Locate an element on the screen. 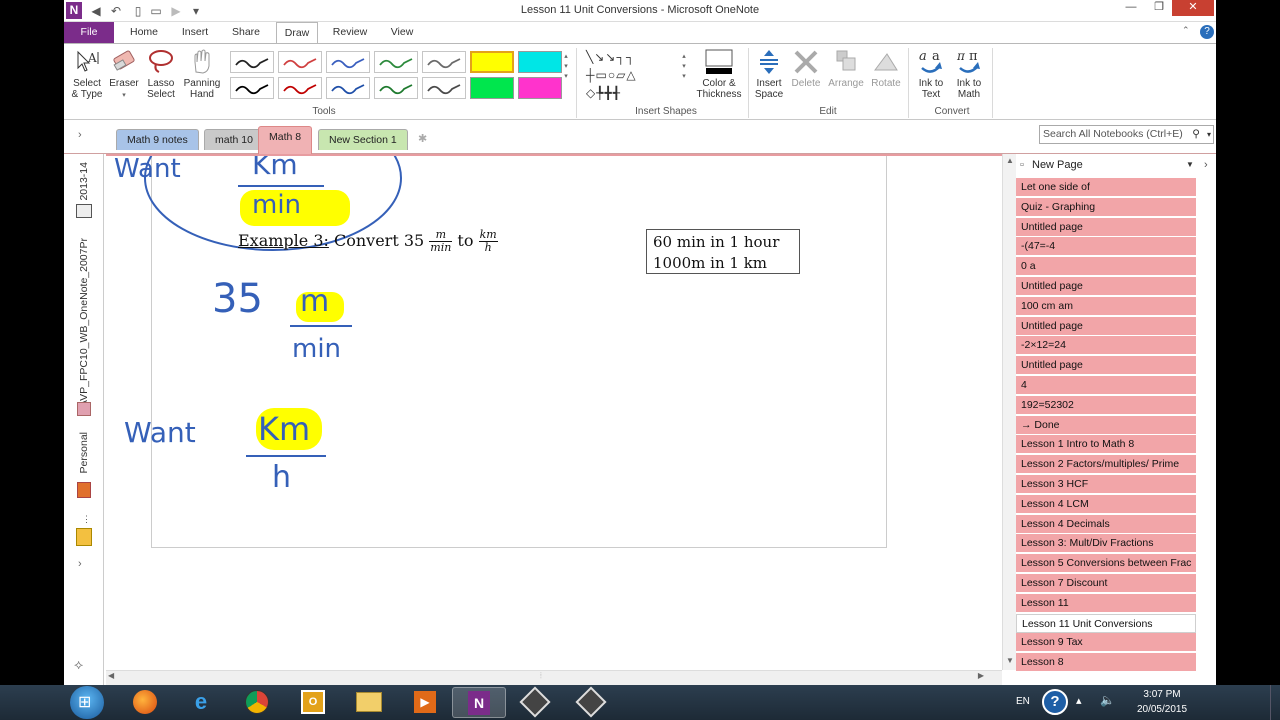  scroll-down-icon: ▼ is located at coordinates (1010, 660).